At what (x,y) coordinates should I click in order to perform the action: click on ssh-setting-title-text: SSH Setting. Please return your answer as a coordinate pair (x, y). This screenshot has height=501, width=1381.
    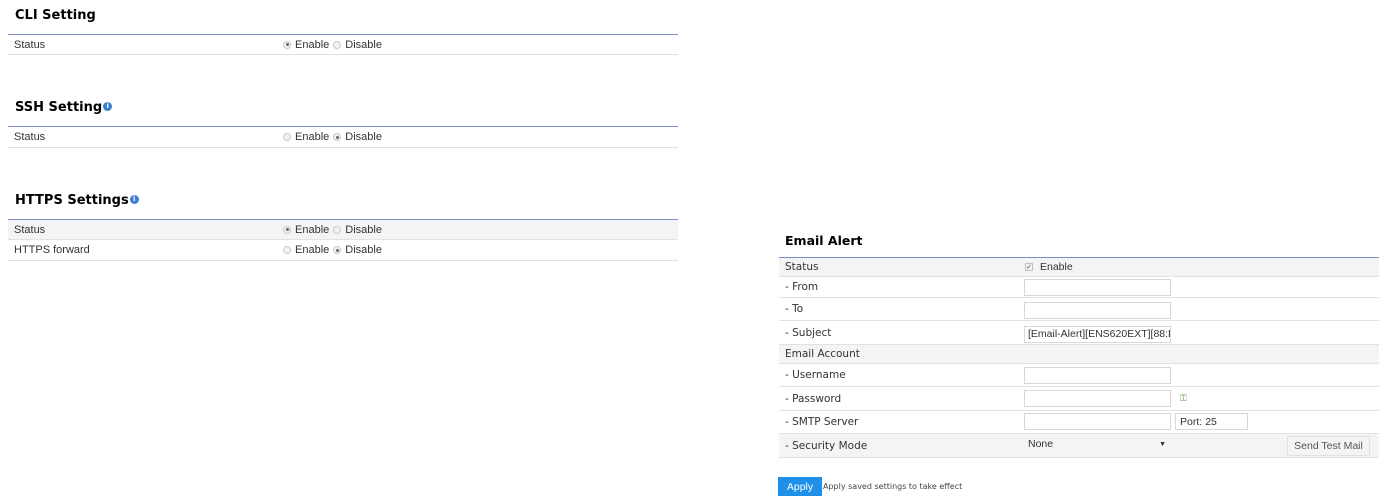
    Looking at the image, I should click on (59, 107).